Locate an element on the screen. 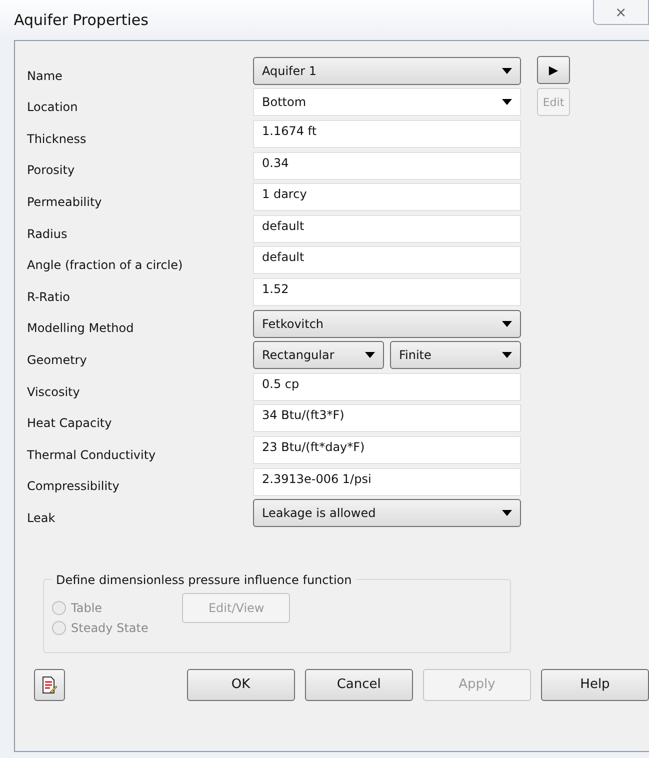 The width and height of the screenshot is (649, 758). field-label: Name is located at coordinates (45, 76).